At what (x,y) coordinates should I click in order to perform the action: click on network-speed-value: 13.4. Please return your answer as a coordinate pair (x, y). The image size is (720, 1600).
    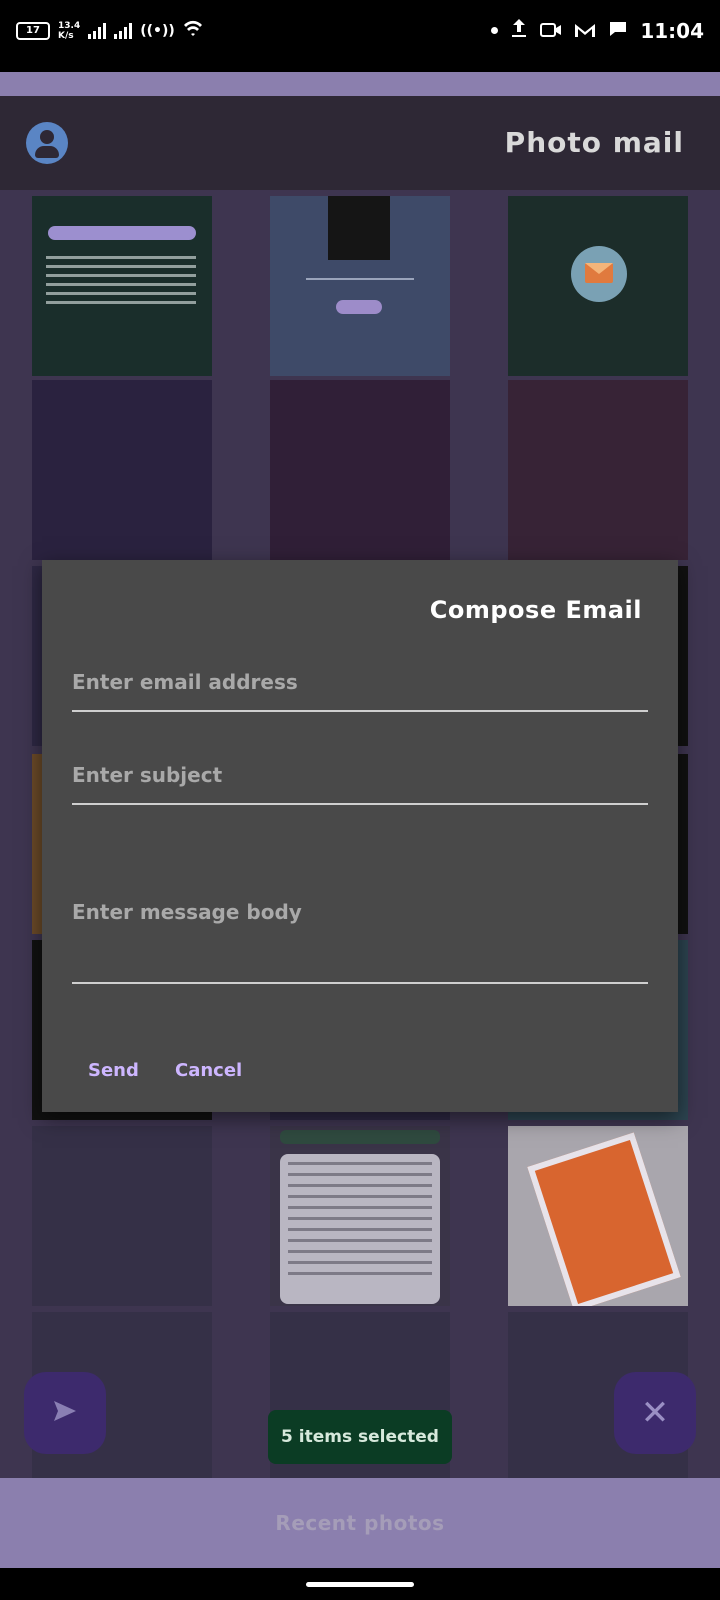
    Looking at the image, I should click on (69, 26).